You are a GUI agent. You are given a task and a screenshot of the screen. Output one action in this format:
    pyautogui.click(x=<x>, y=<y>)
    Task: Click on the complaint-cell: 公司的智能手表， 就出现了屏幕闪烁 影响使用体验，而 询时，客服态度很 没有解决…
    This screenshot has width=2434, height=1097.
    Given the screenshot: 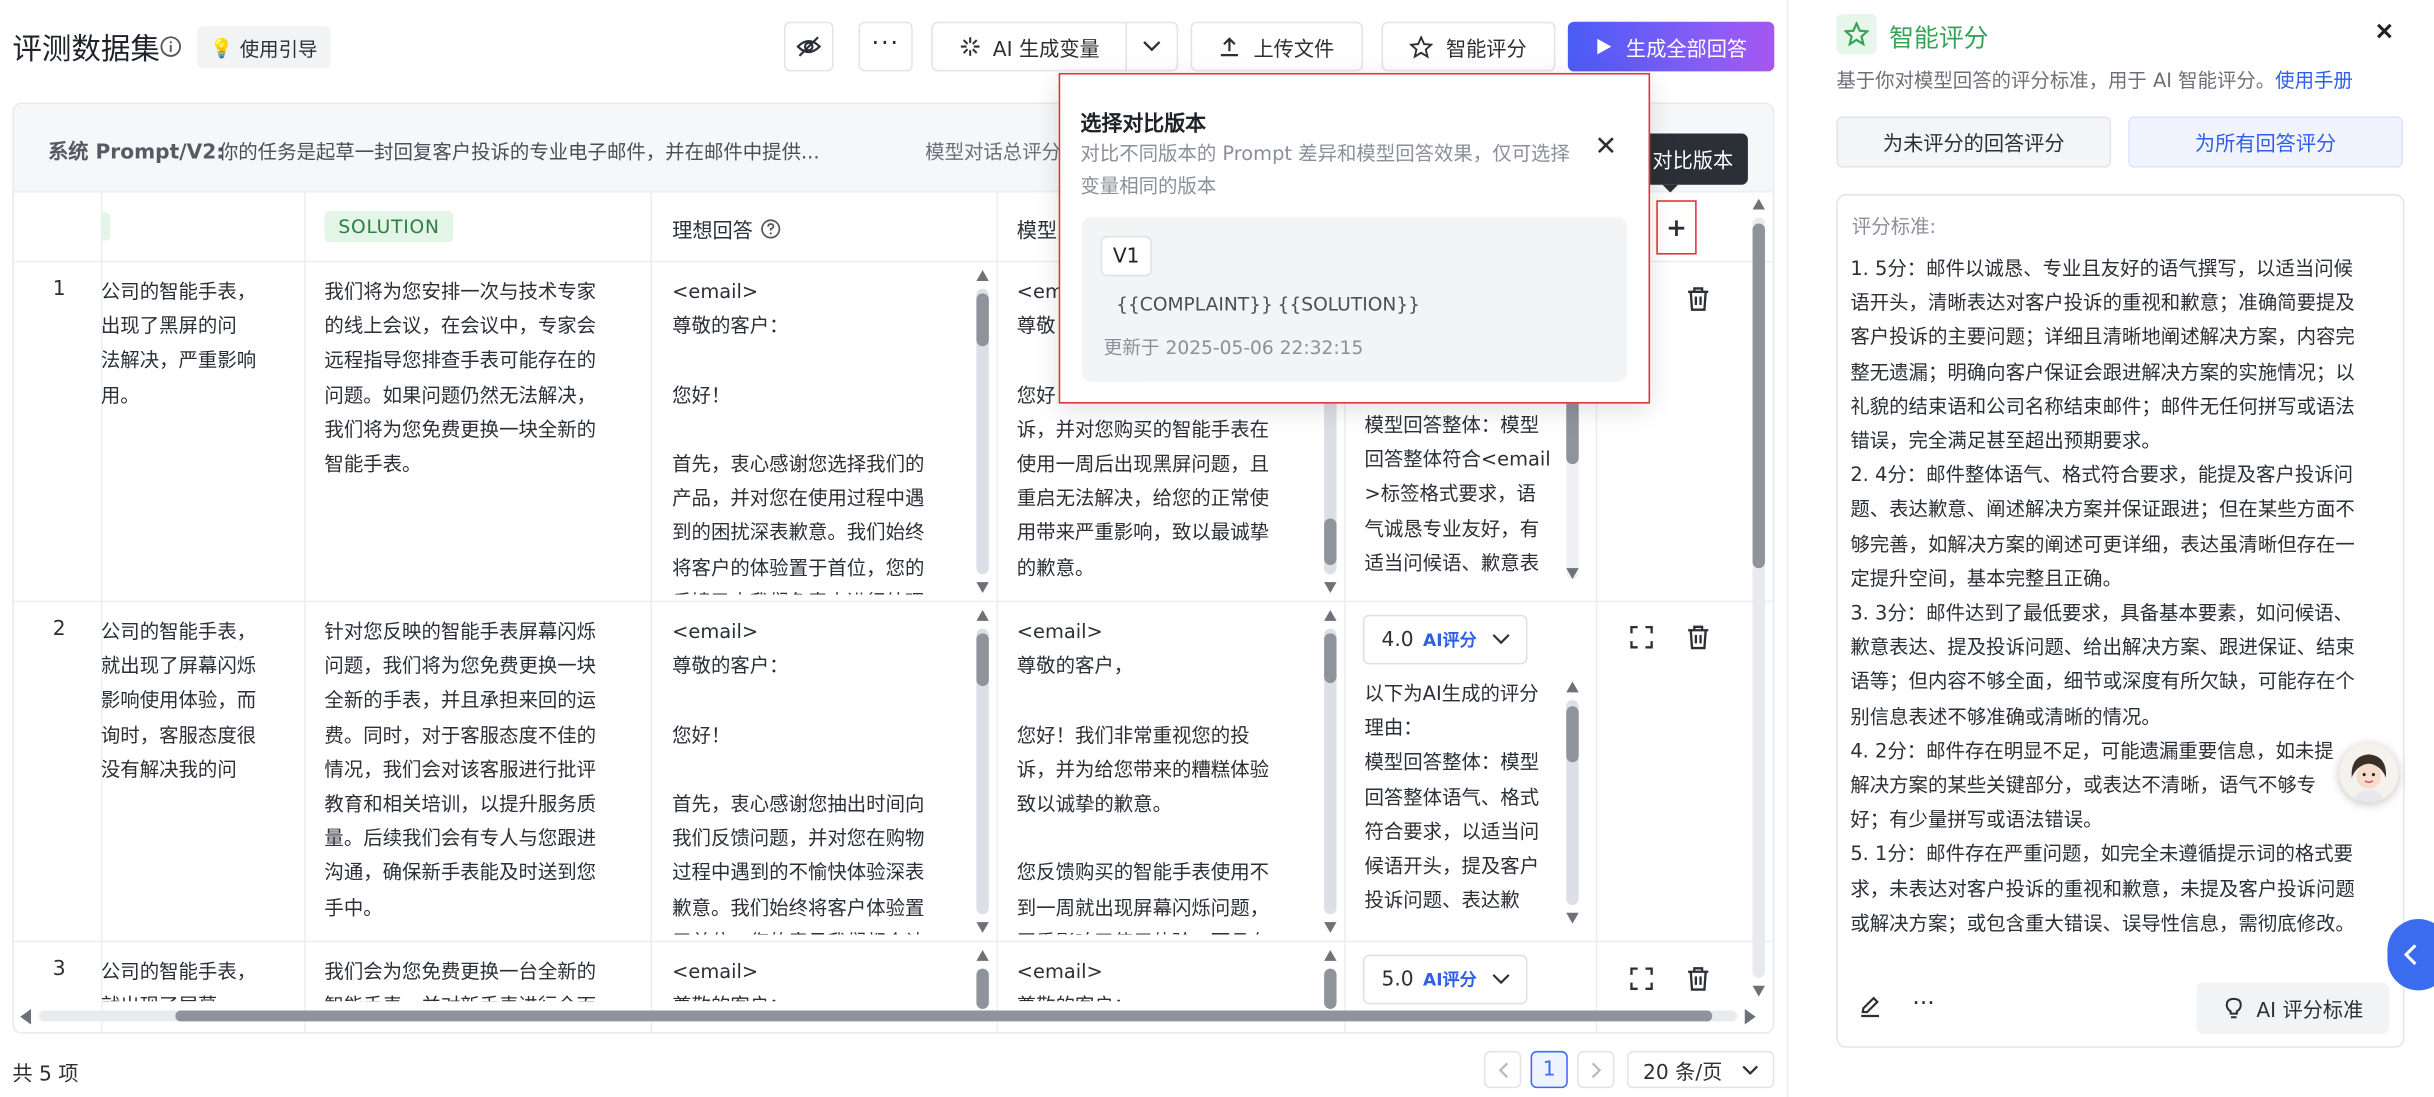 What is the action you would take?
    pyautogui.click(x=178, y=700)
    